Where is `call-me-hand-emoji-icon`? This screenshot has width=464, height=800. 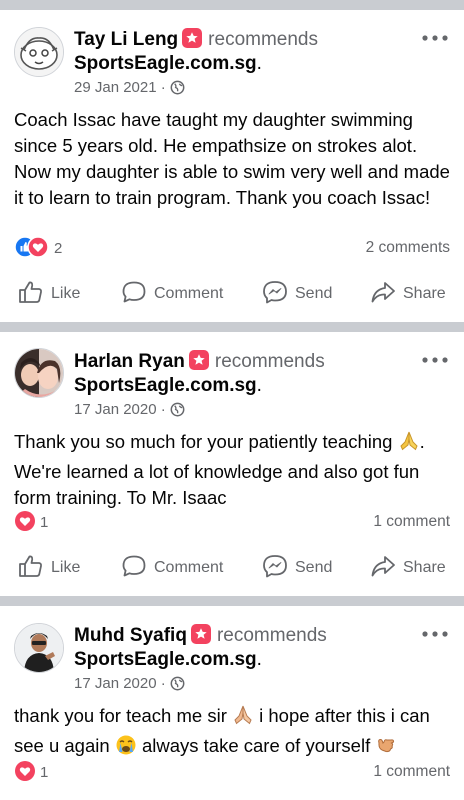 call-me-hand-emoji-icon is located at coordinates (386, 748).